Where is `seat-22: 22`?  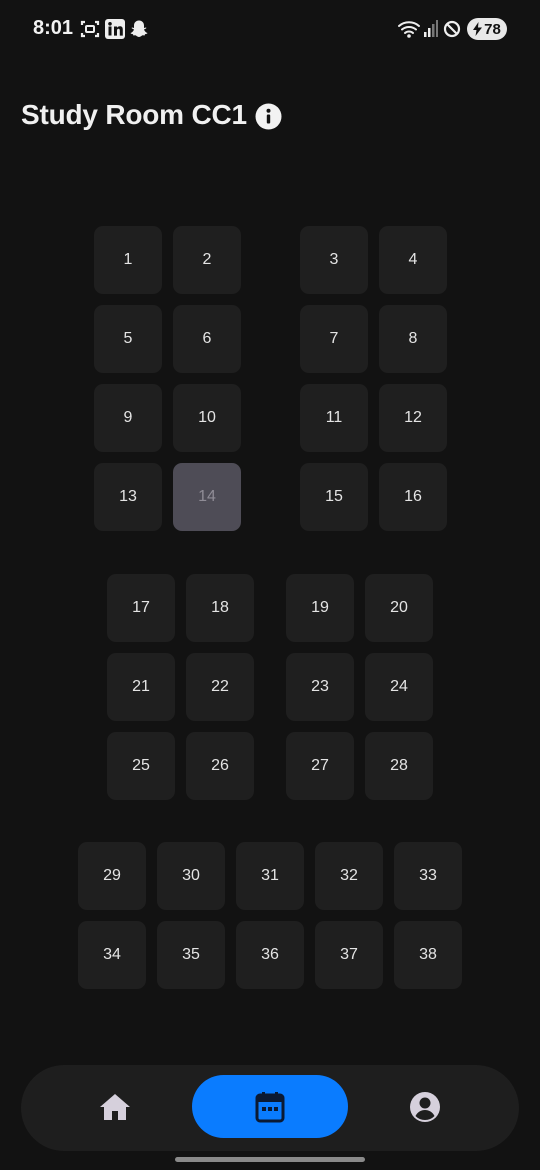
seat-22: 22 is located at coordinates (220, 687).